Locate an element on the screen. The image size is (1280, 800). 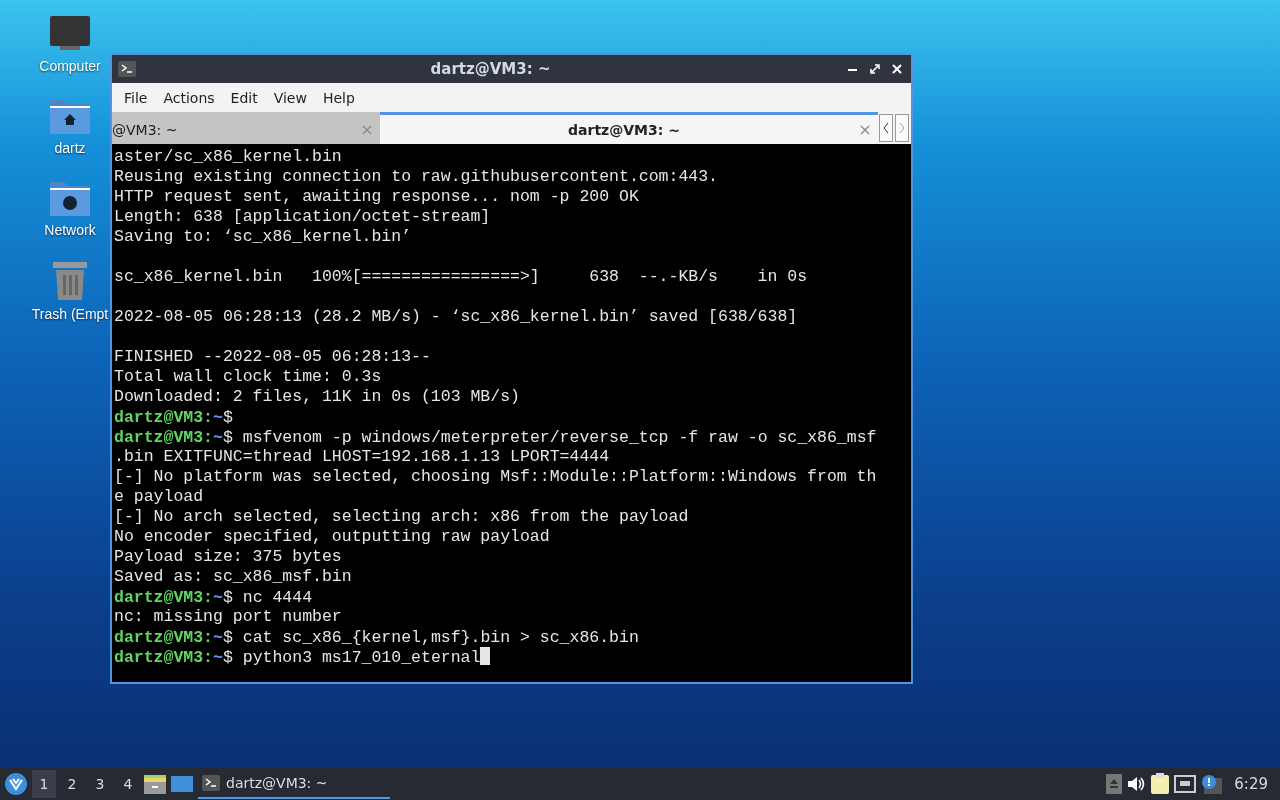
scroll-left-button is located at coordinates (886, 128).